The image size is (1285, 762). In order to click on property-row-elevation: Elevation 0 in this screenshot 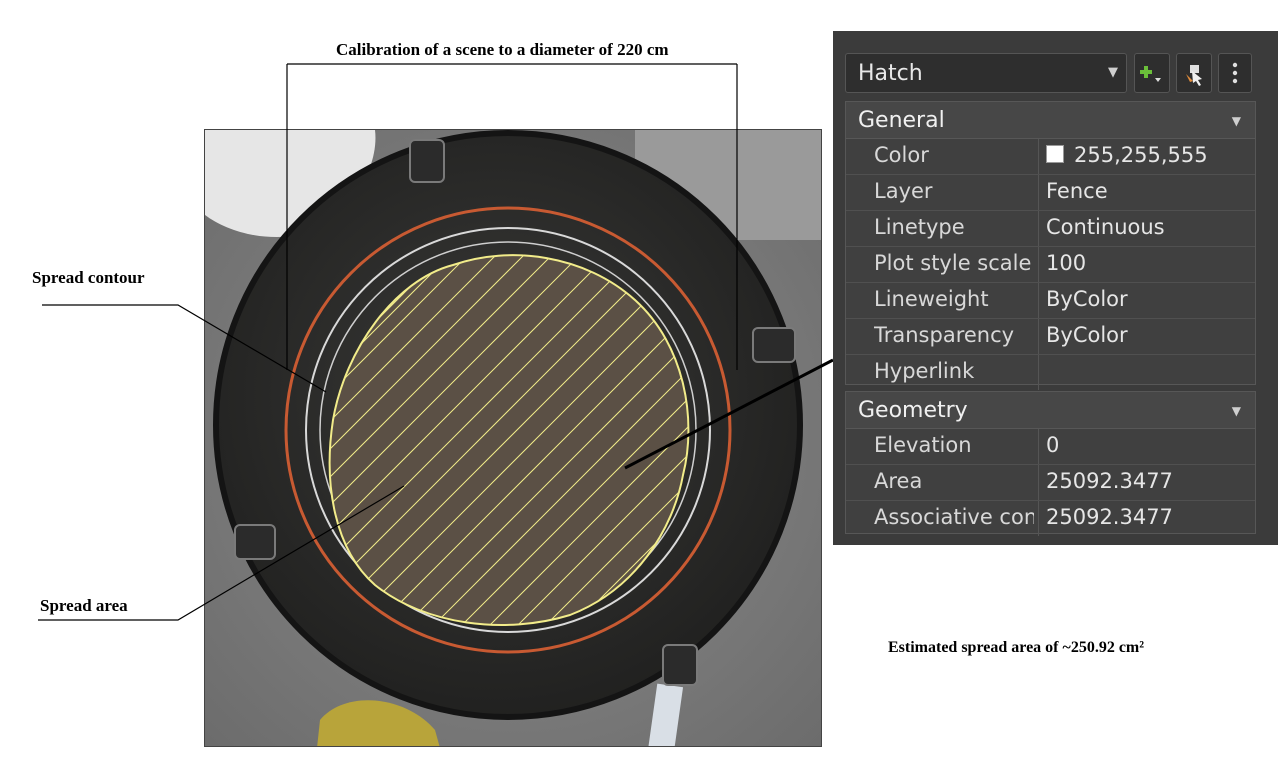, I will do `click(1050, 447)`.